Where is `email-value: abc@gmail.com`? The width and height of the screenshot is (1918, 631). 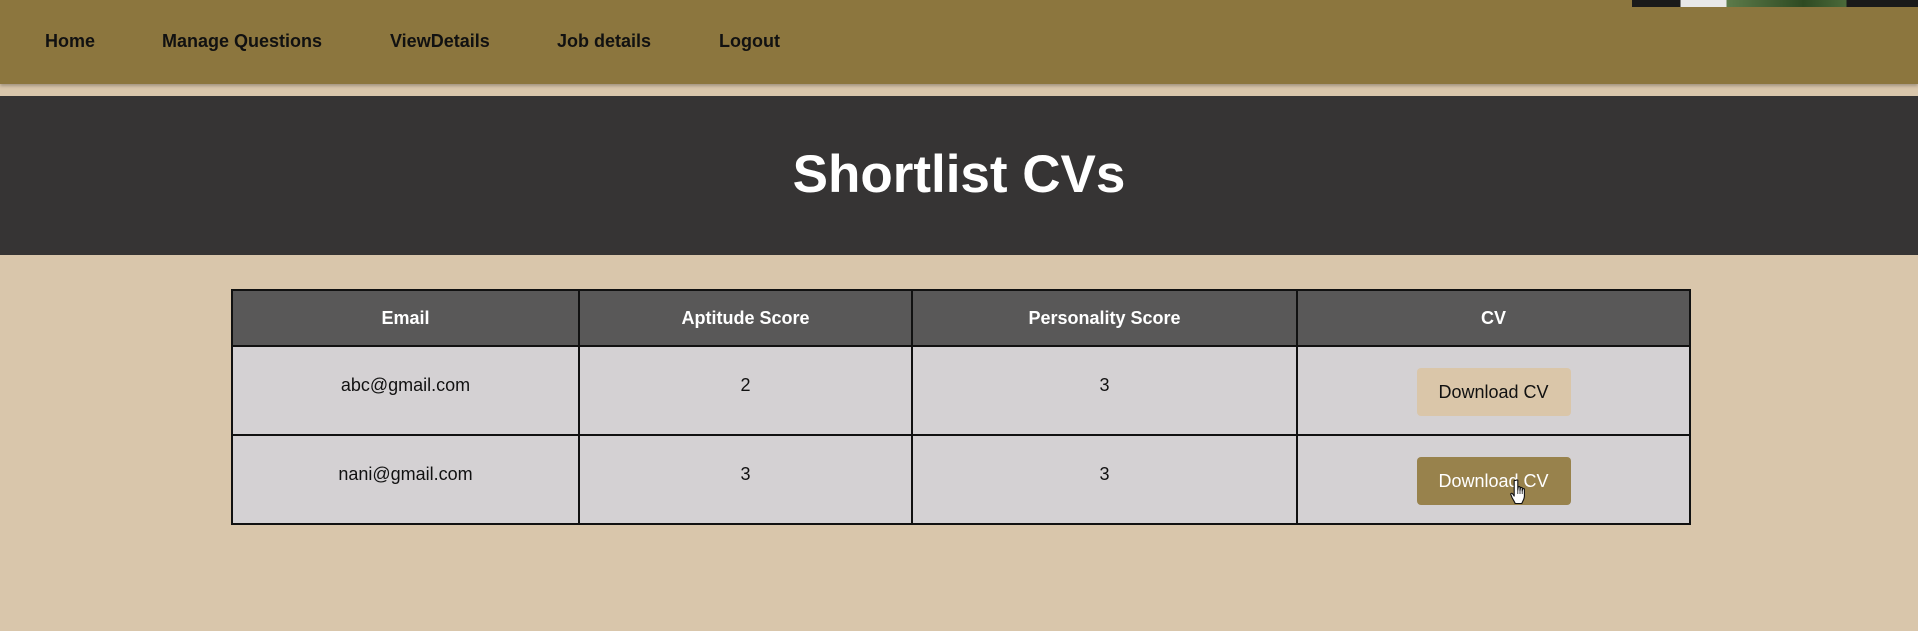 email-value: abc@gmail.com is located at coordinates (405, 385).